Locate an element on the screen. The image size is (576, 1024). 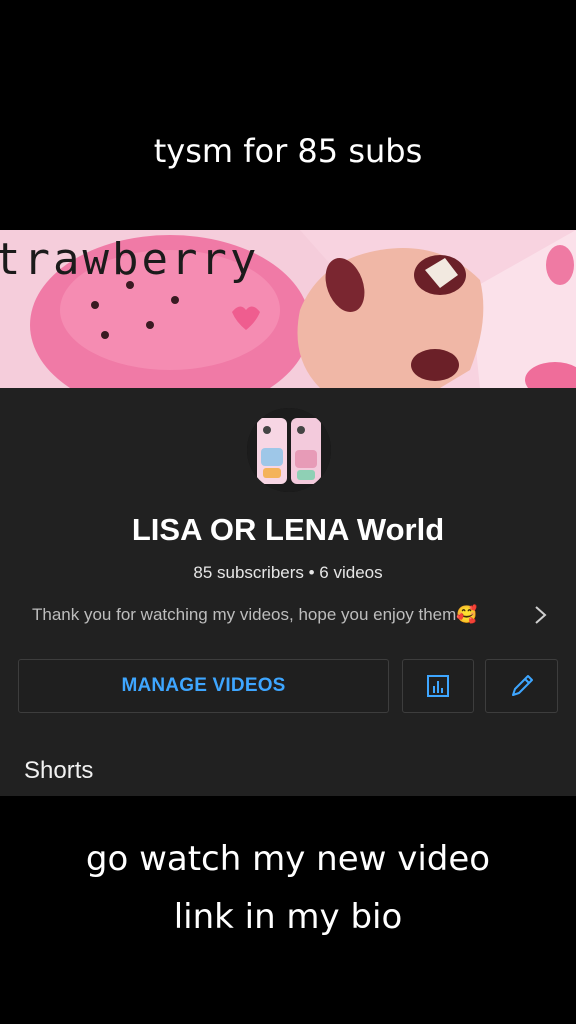
manage-videos-button: MANAGE VIDEOS is located at coordinates (203, 686).